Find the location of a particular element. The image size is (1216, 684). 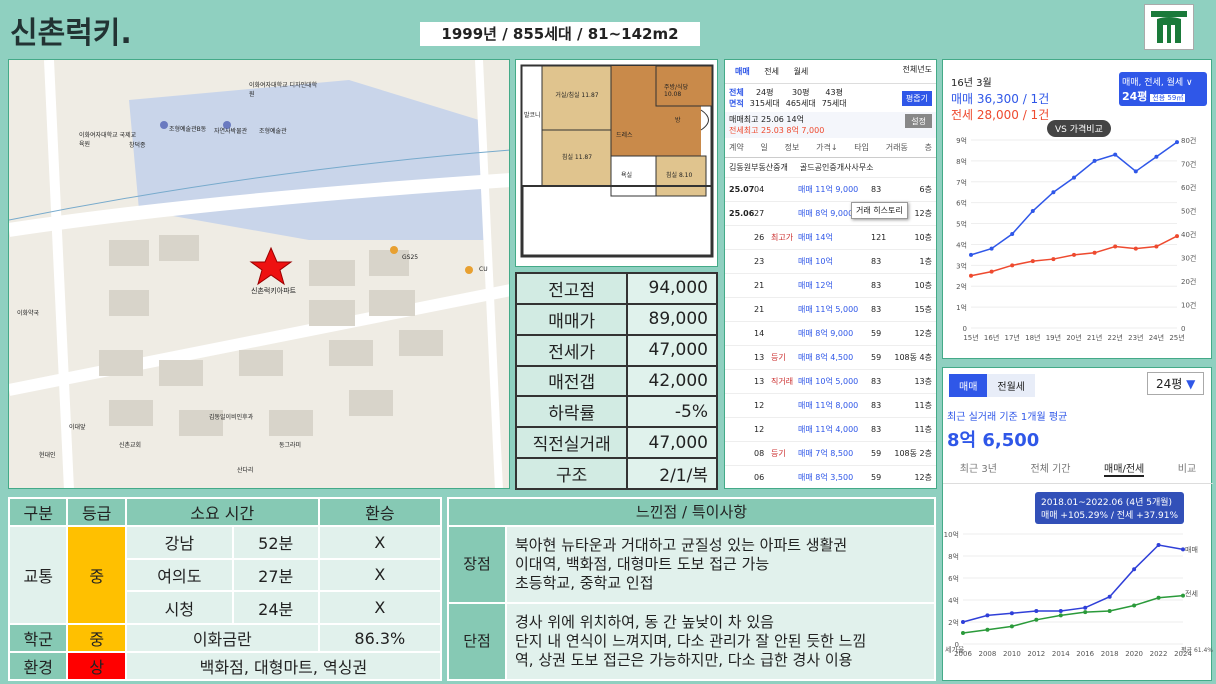

route-time: 27분 is located at coordinates (275, 575).